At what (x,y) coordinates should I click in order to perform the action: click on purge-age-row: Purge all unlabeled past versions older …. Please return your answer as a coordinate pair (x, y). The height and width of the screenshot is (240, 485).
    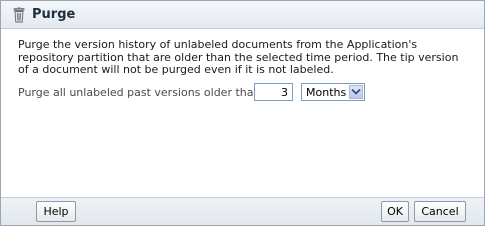
    Looking at the image, I should click on (243, 92).